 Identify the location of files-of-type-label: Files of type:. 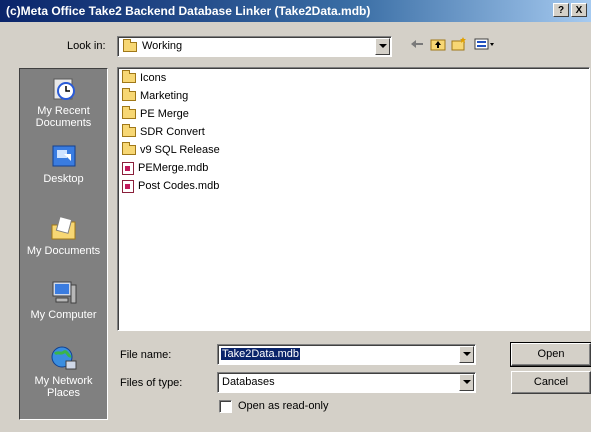
(151, 383).